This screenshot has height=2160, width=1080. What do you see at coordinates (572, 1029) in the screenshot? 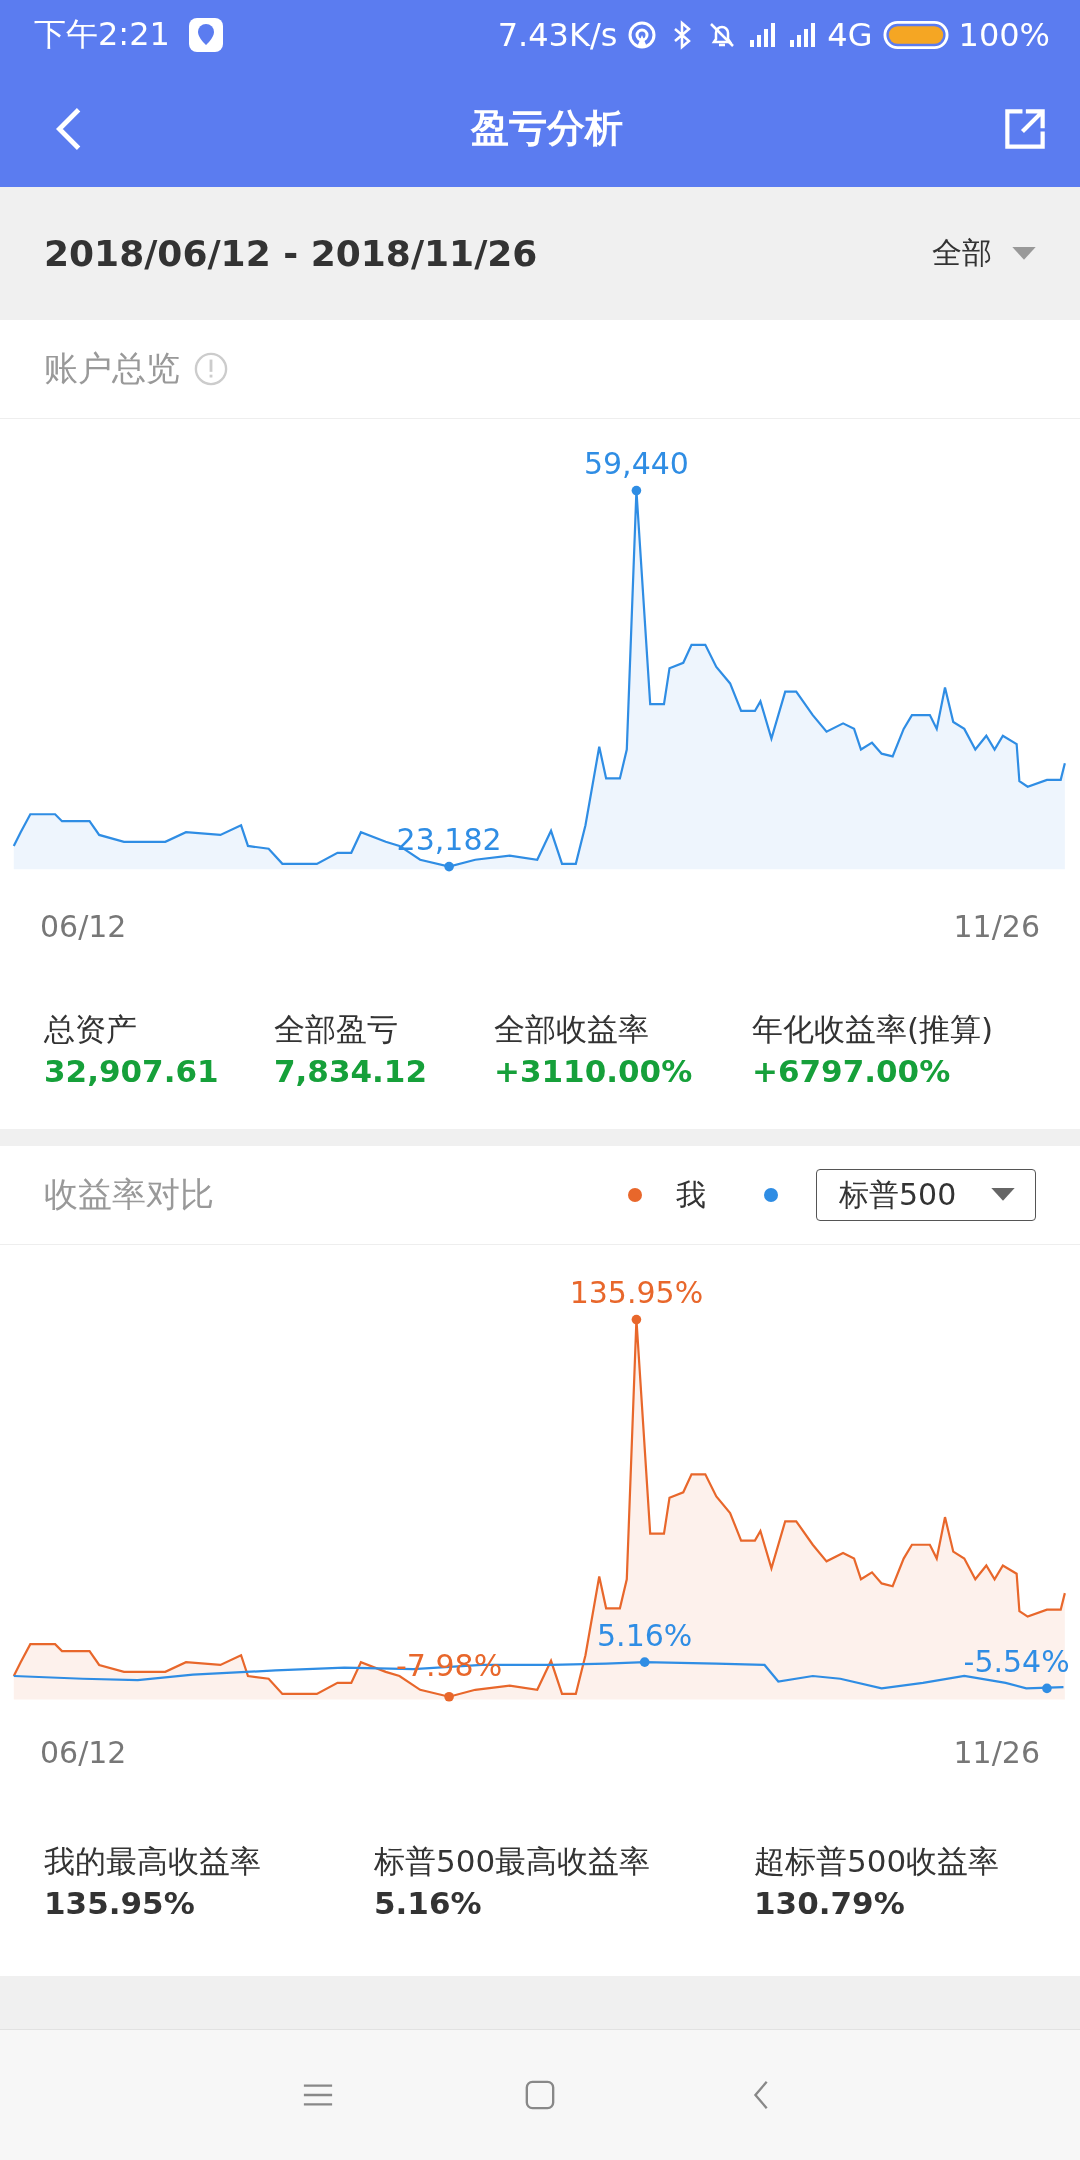
I see `stat-label: 全部收益率` at bounding box center [572, 1029].